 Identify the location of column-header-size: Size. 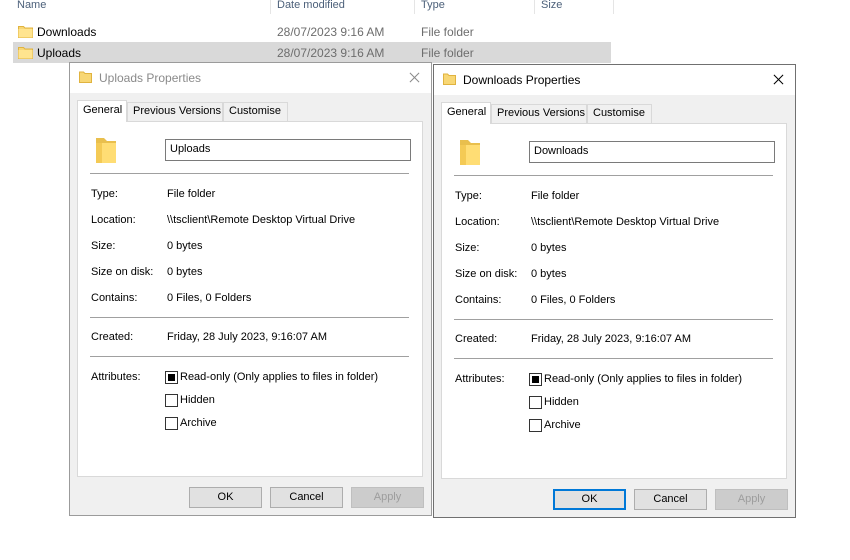
(551, 7).